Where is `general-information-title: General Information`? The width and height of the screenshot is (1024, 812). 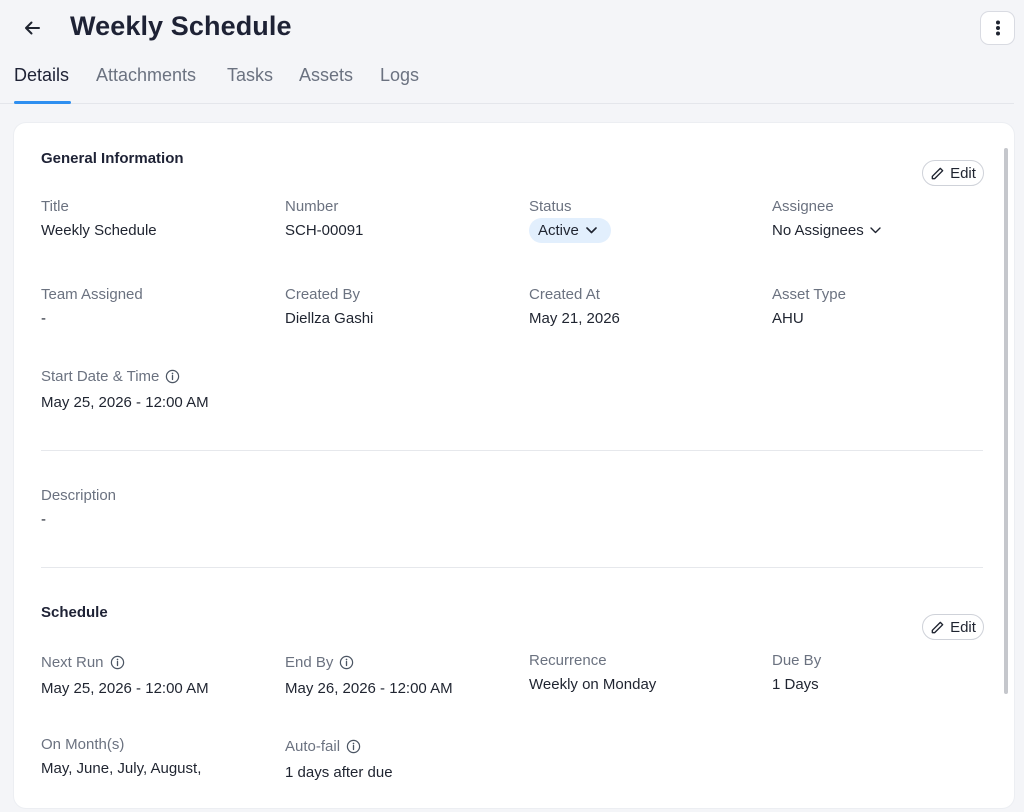
general-information-title: General Information is located at coordinates (112, 158).